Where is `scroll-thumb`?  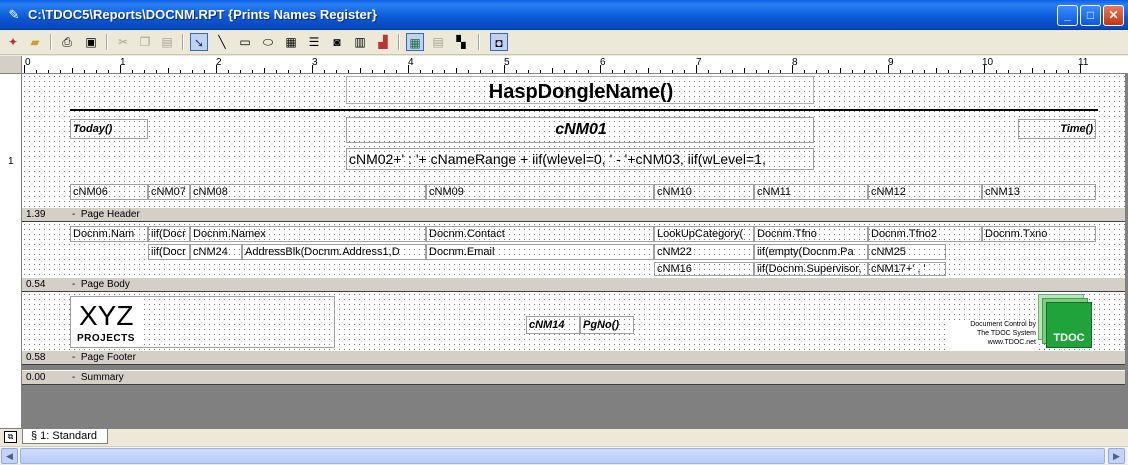 scroll-thumb is located at coordinates (562, 456).